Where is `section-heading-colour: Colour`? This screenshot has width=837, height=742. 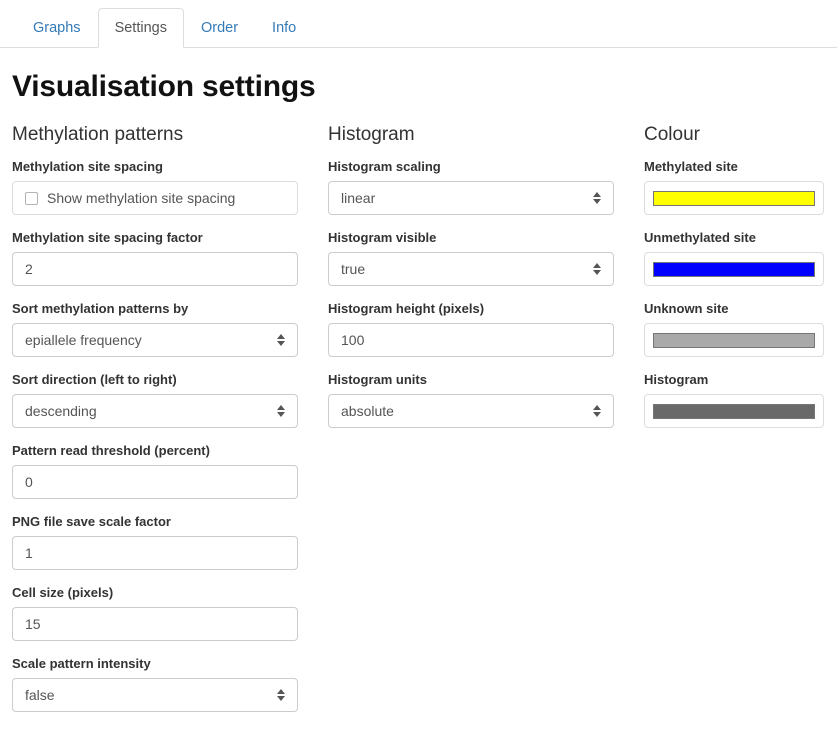
section-heading-colour: Colour is located at coordinates (672, 134).